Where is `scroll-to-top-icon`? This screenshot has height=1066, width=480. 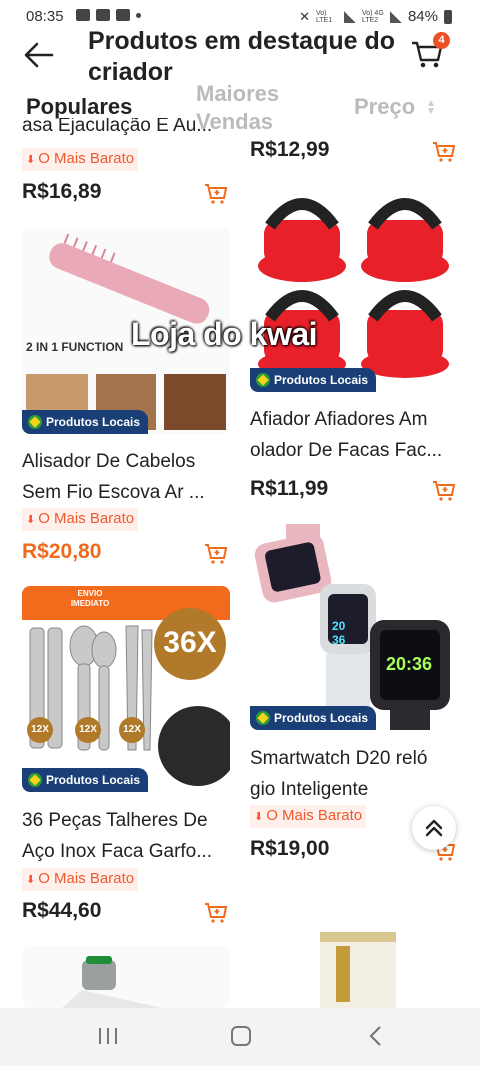
scroll-to-top-icon is located at coordinates (434, 828).